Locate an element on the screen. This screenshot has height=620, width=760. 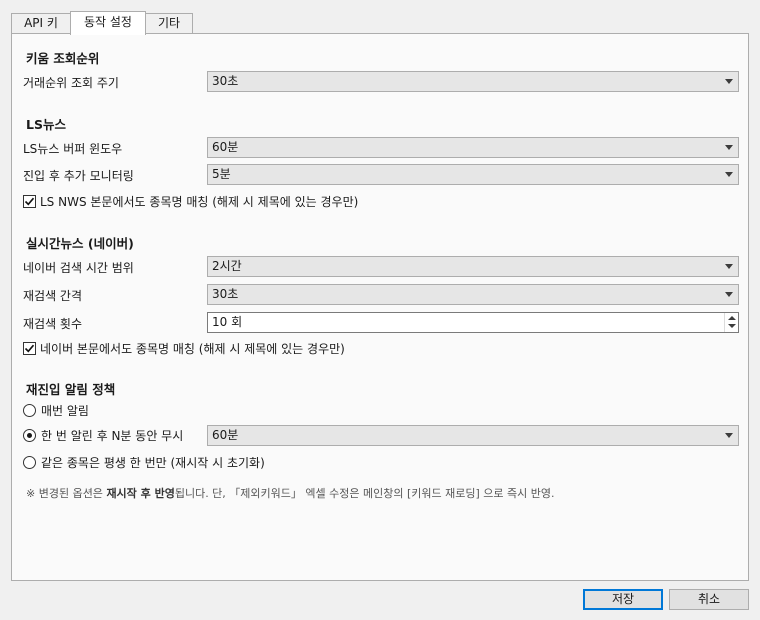
save-button: 저장 is located at coordinates (623, 599).